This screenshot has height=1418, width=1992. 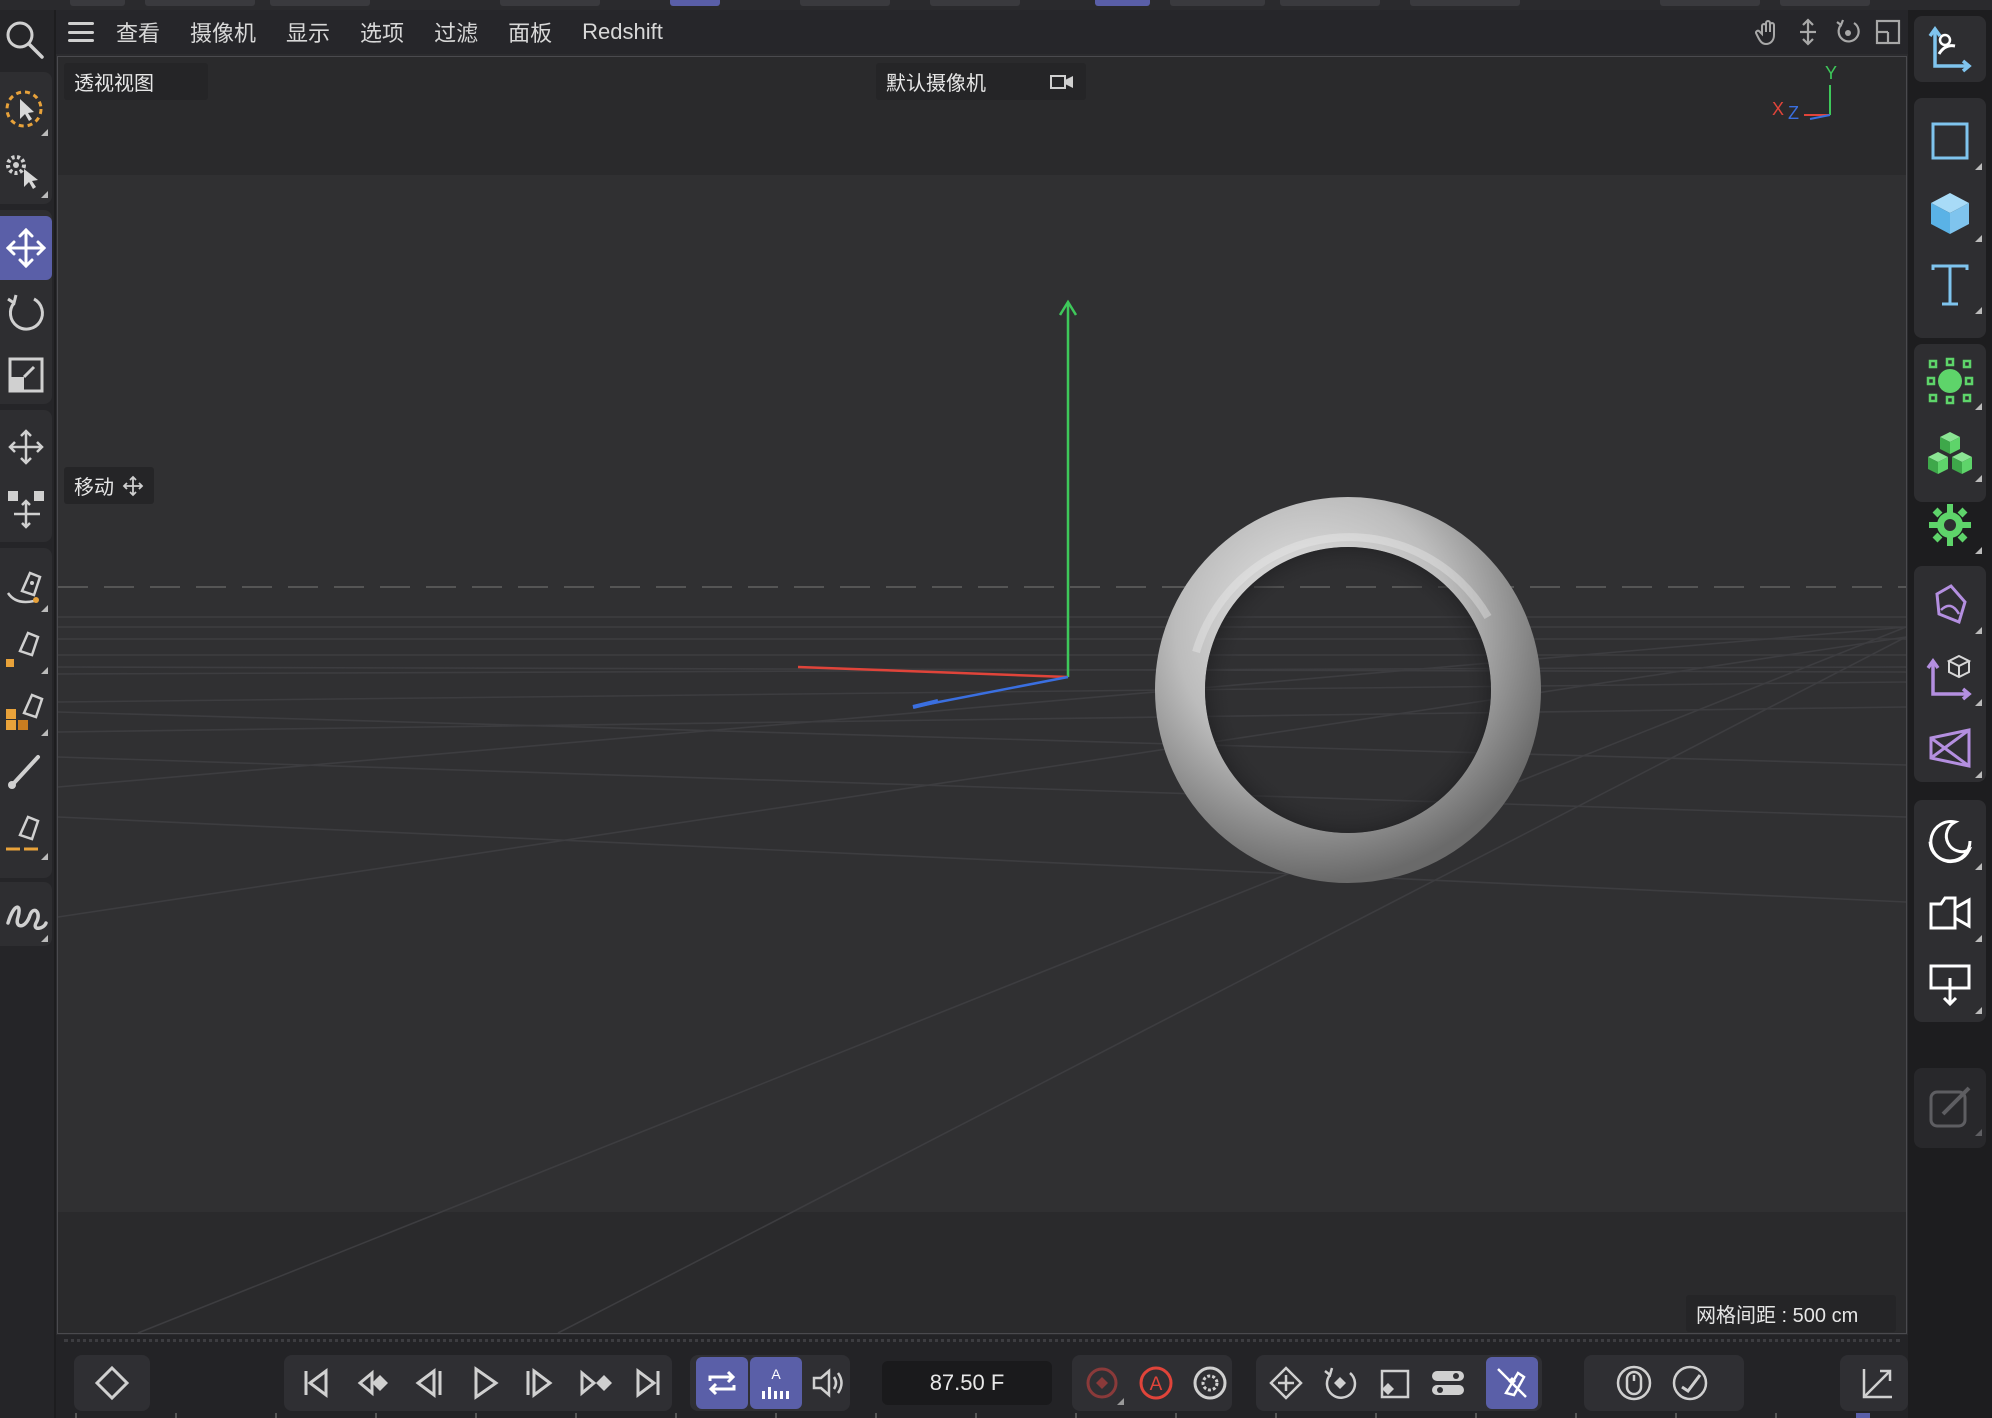 I want to click on camera-selector: 默认摄像机, so click(x=981, y=81).